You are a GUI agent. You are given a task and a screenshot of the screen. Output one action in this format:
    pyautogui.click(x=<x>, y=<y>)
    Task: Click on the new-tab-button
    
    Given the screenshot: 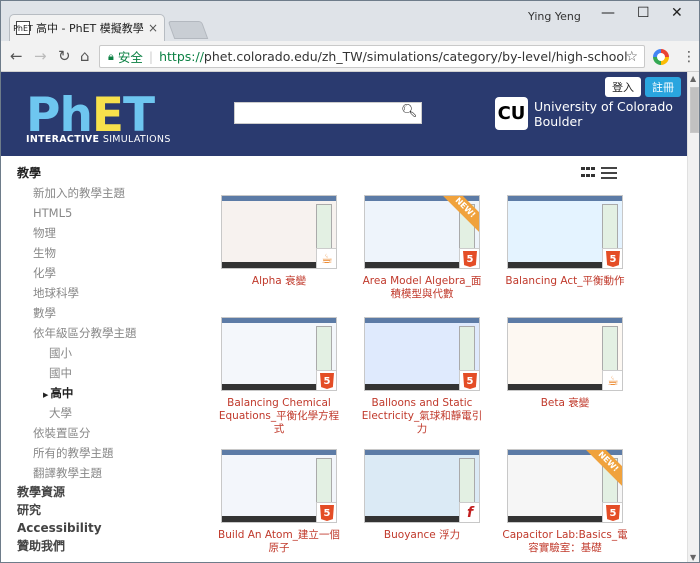 What is the action you would take?
    pyautogui.click(x=188, y=30)
    